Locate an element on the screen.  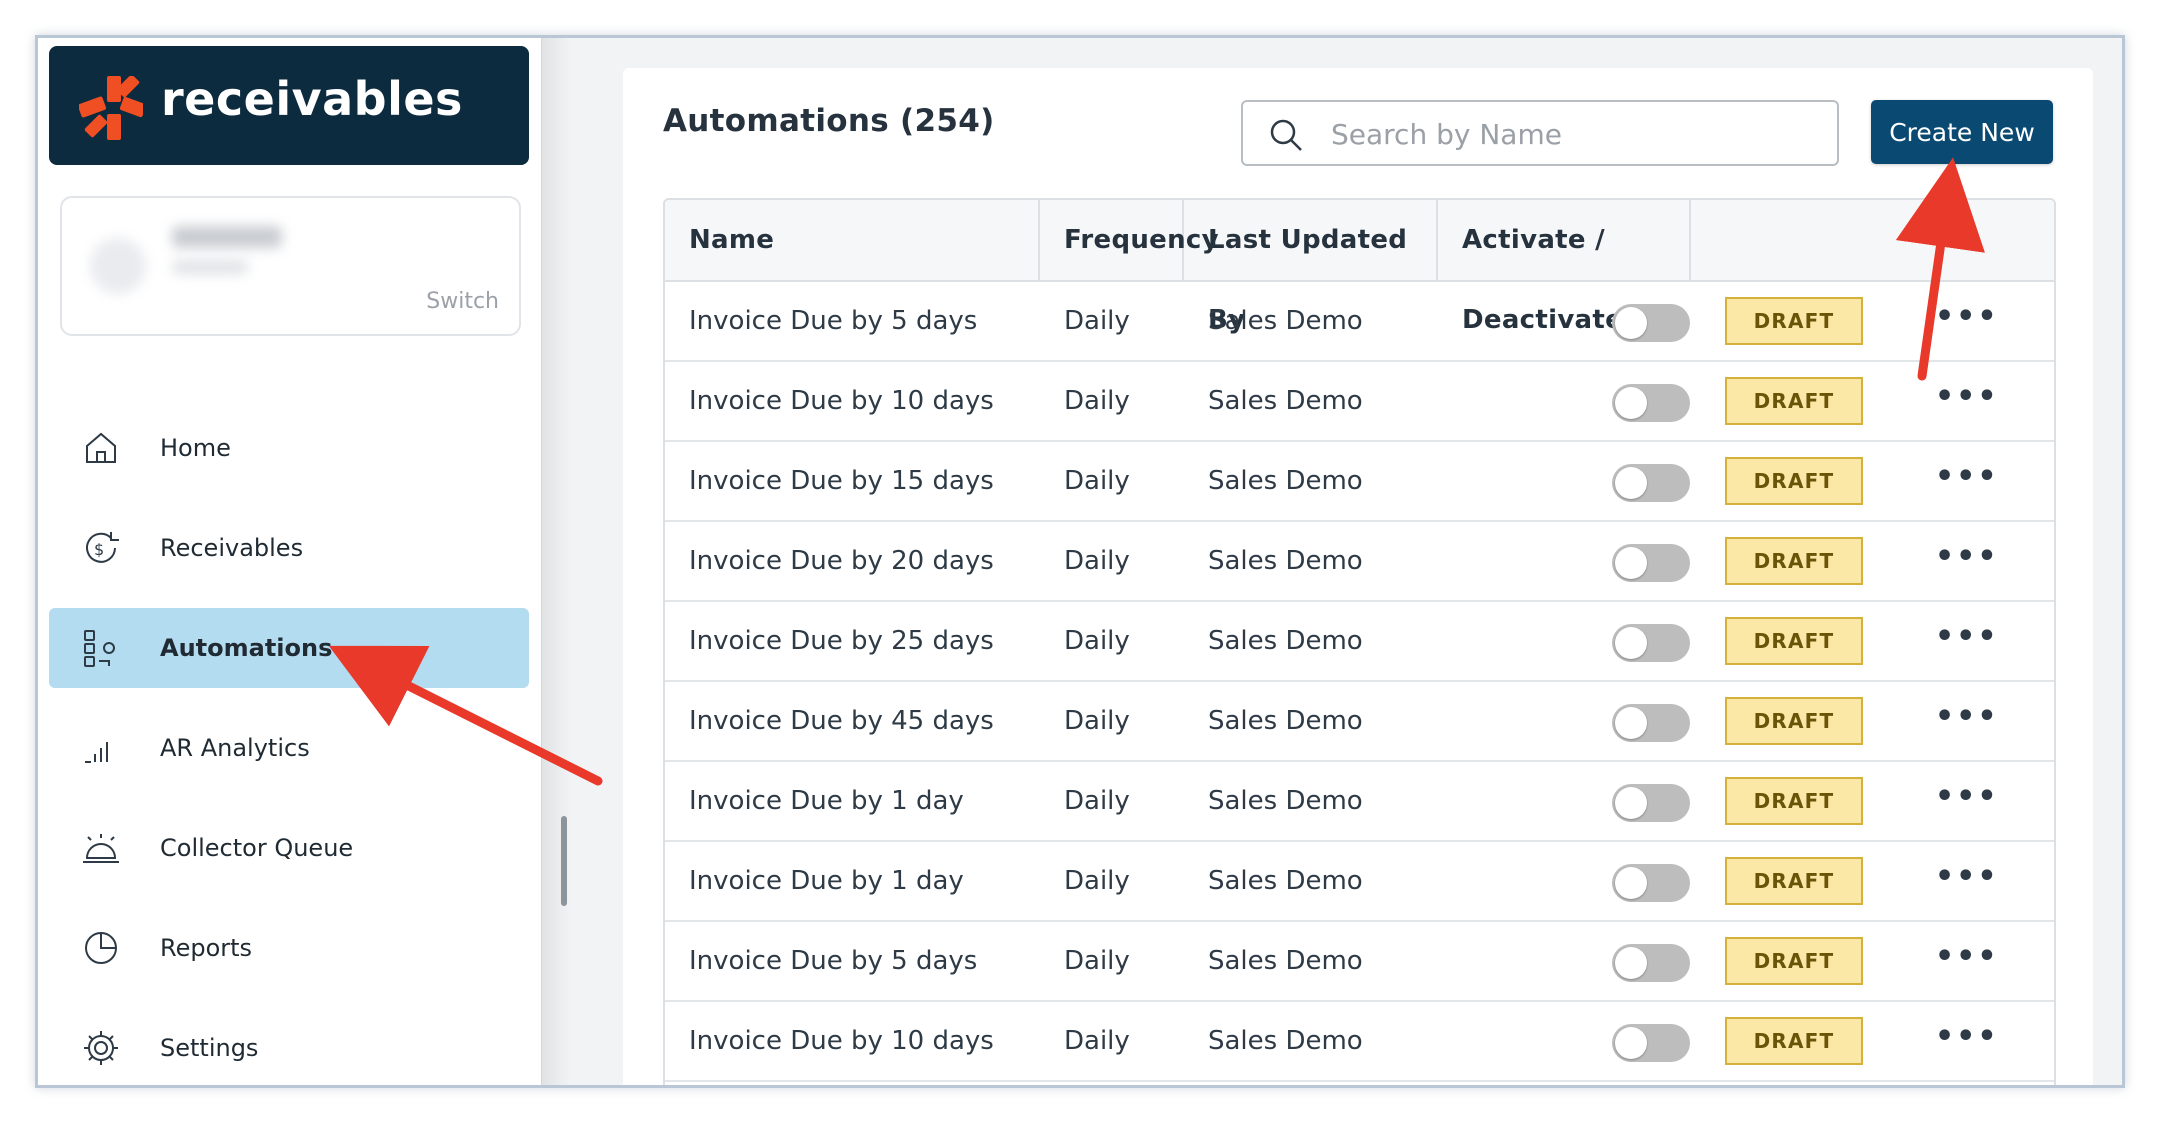
sidebar-item-label: Automations is located at coordinates (246, 648).